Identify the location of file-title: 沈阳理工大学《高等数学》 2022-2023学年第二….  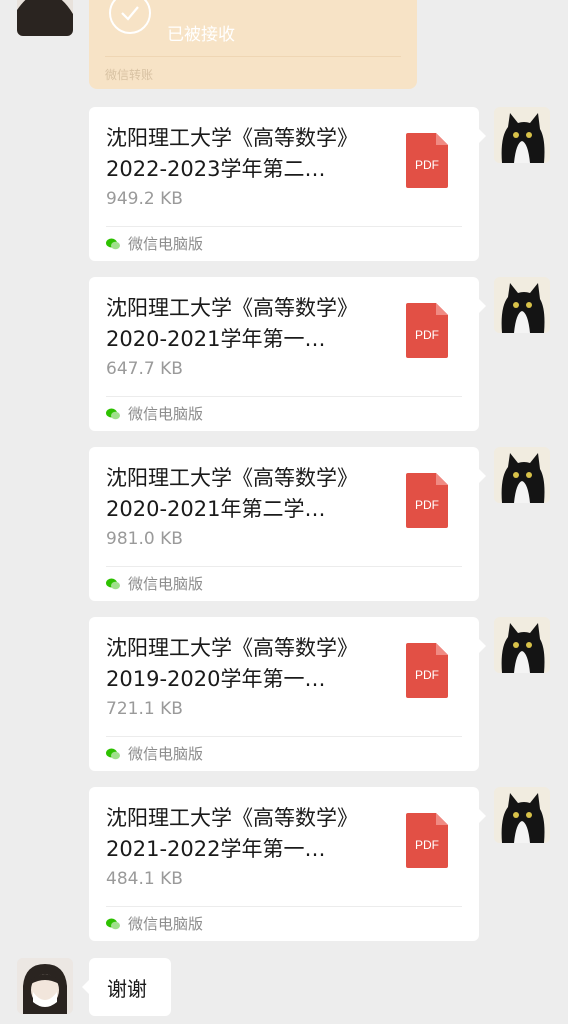
(232, 153).